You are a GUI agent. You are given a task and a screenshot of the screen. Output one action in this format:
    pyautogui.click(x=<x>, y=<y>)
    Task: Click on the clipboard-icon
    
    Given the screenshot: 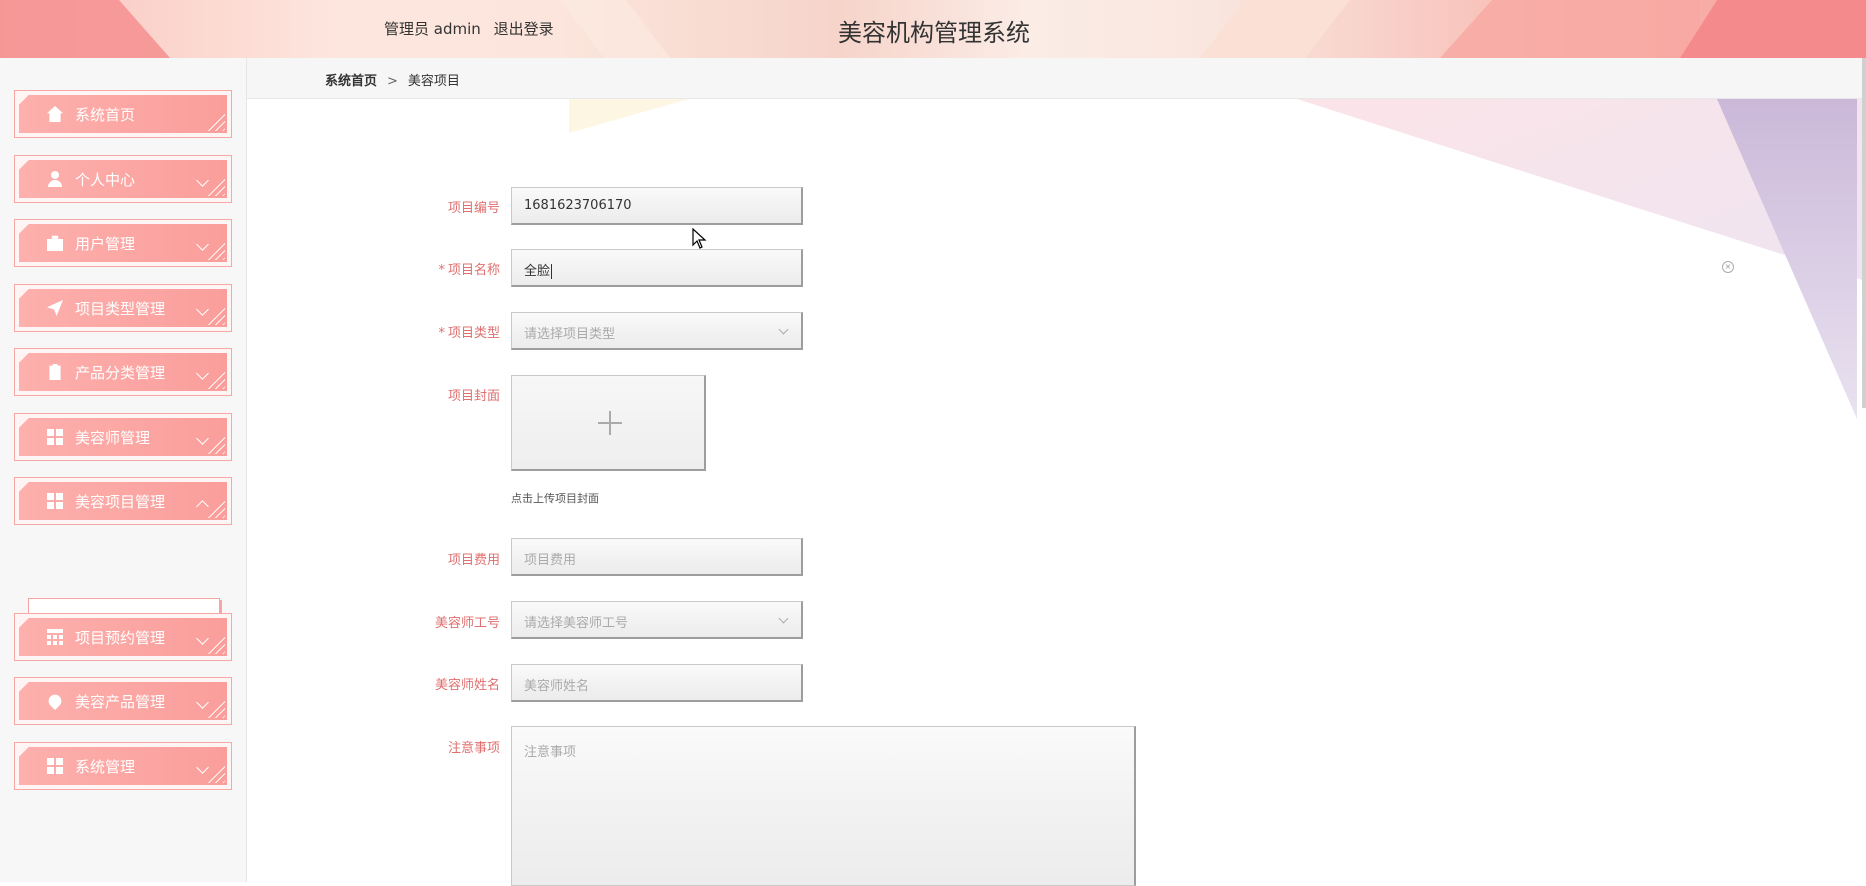 What is the action you would take?
    pyautogui.click(x=55, y=372)
    